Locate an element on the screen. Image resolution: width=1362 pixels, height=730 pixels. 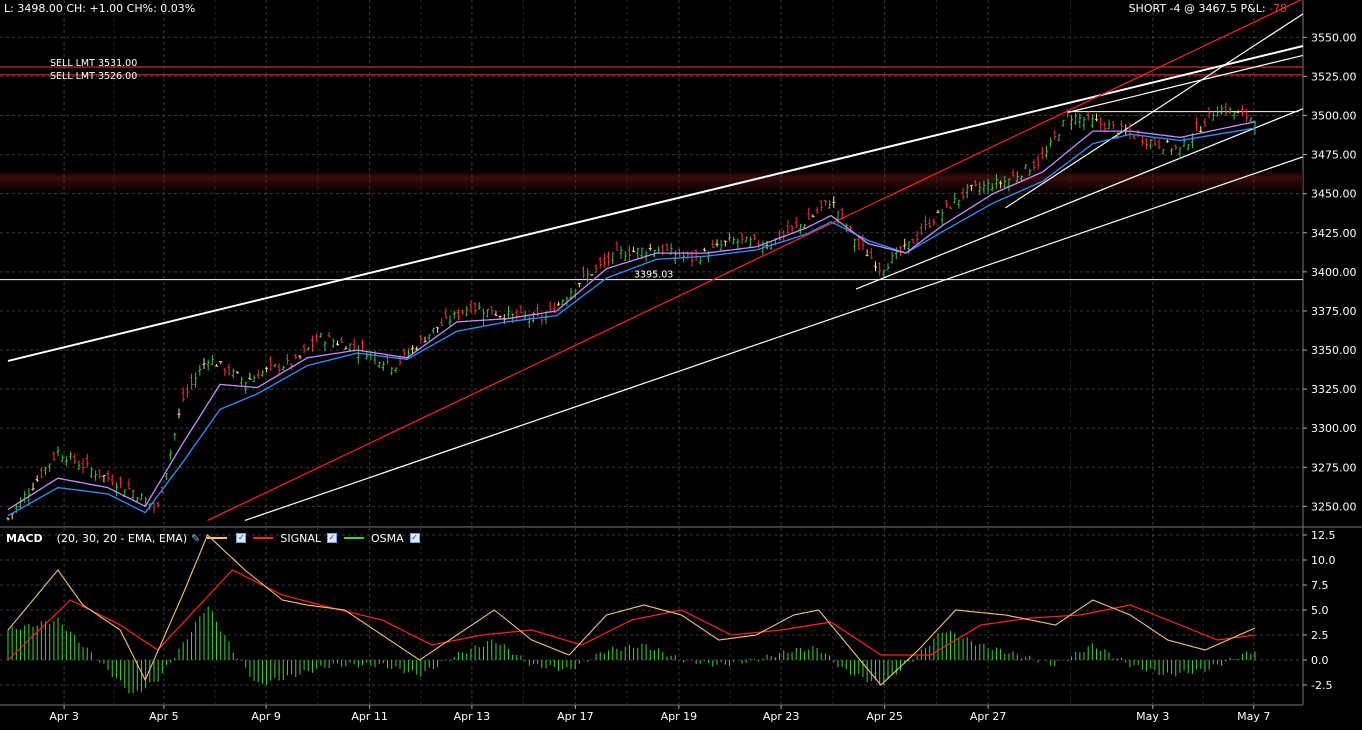
signal-legend-label: SIGNAL is located at coordinates (300, 538).